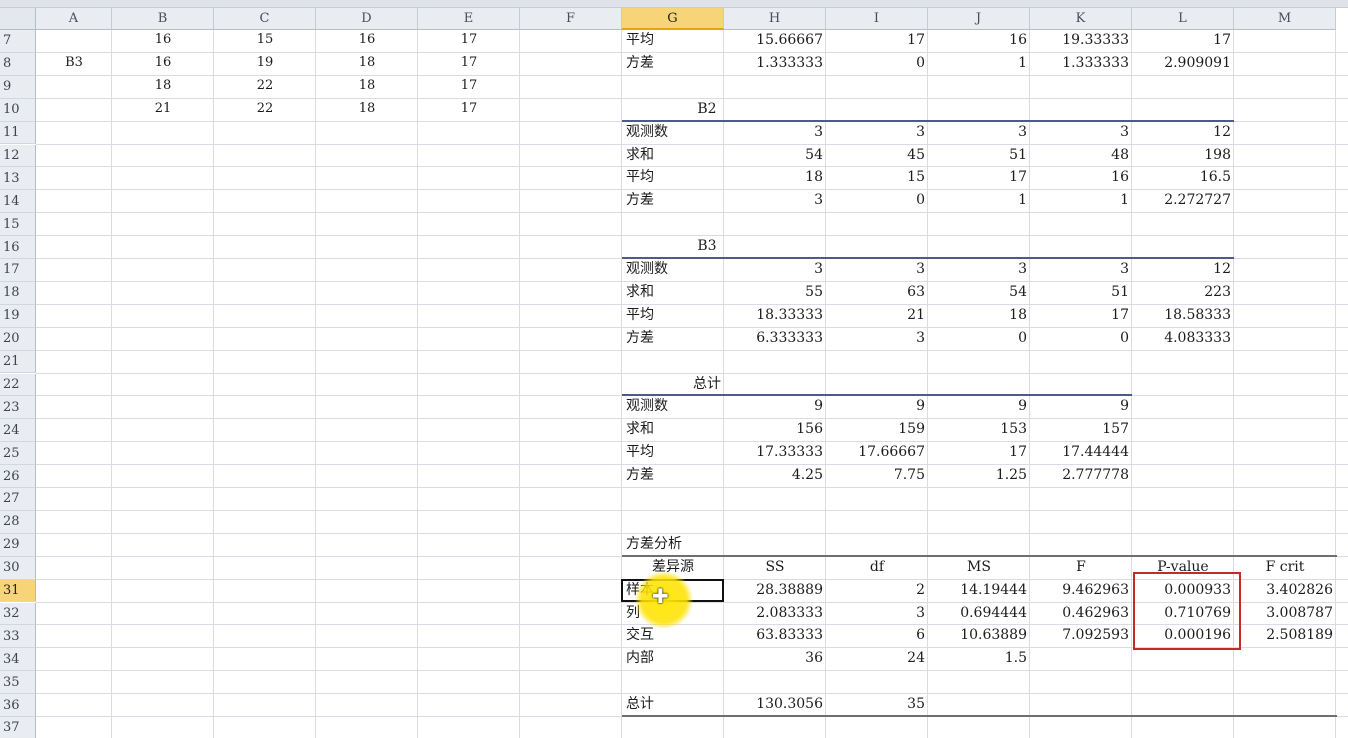  I want to click on stat-value: 157, so click(1115, 429).